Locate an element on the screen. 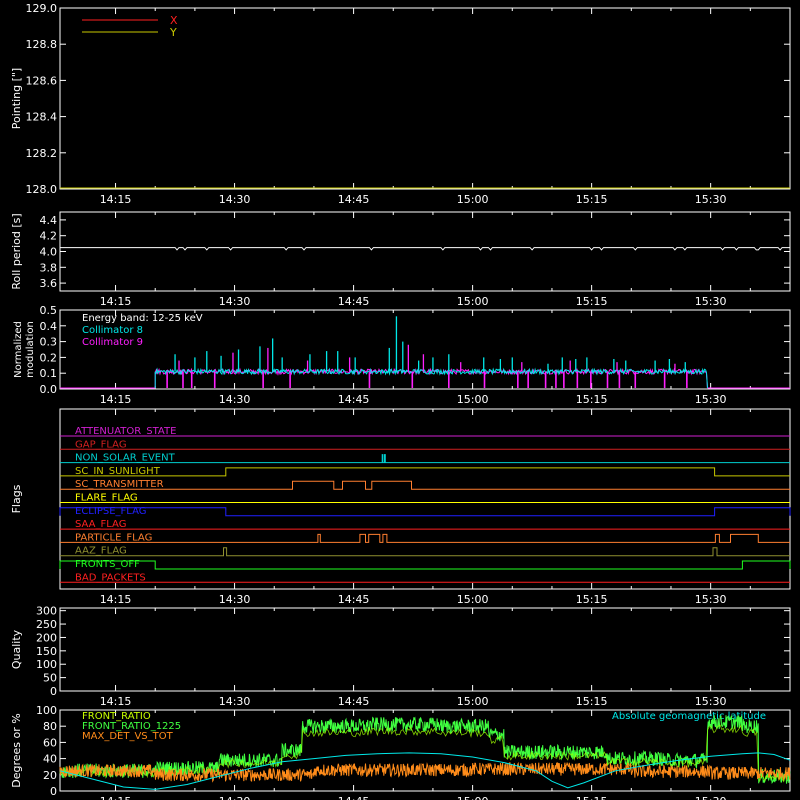 This screenshot has width=800, height=800. flag-label: ATTENUATOR_STATE is located at coordinates (125, 431).